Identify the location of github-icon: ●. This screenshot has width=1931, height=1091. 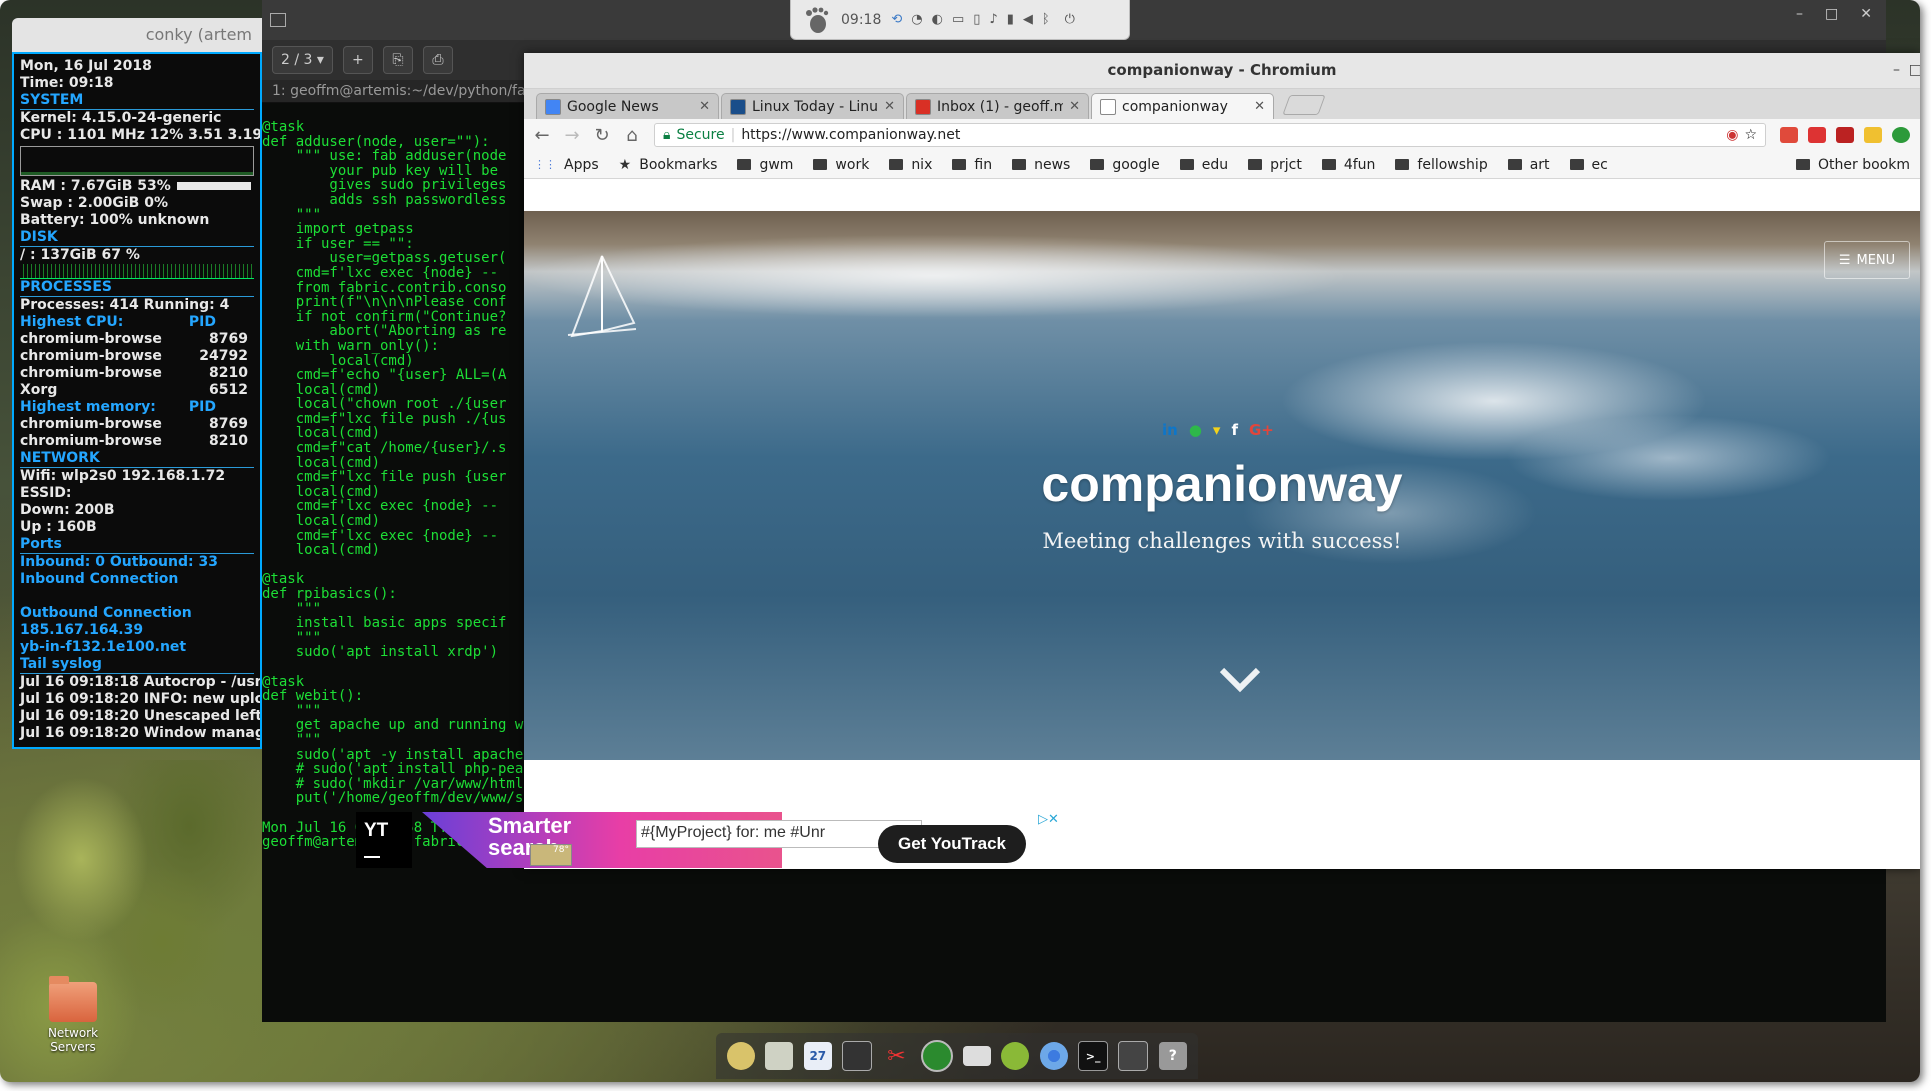
(1195, 430).